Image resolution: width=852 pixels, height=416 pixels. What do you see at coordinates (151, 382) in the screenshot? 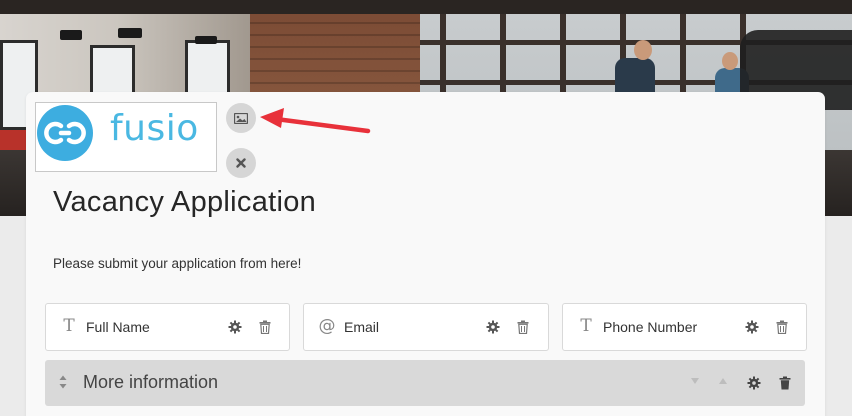
I see `section-label: More information` at bounding box center [151, 382].